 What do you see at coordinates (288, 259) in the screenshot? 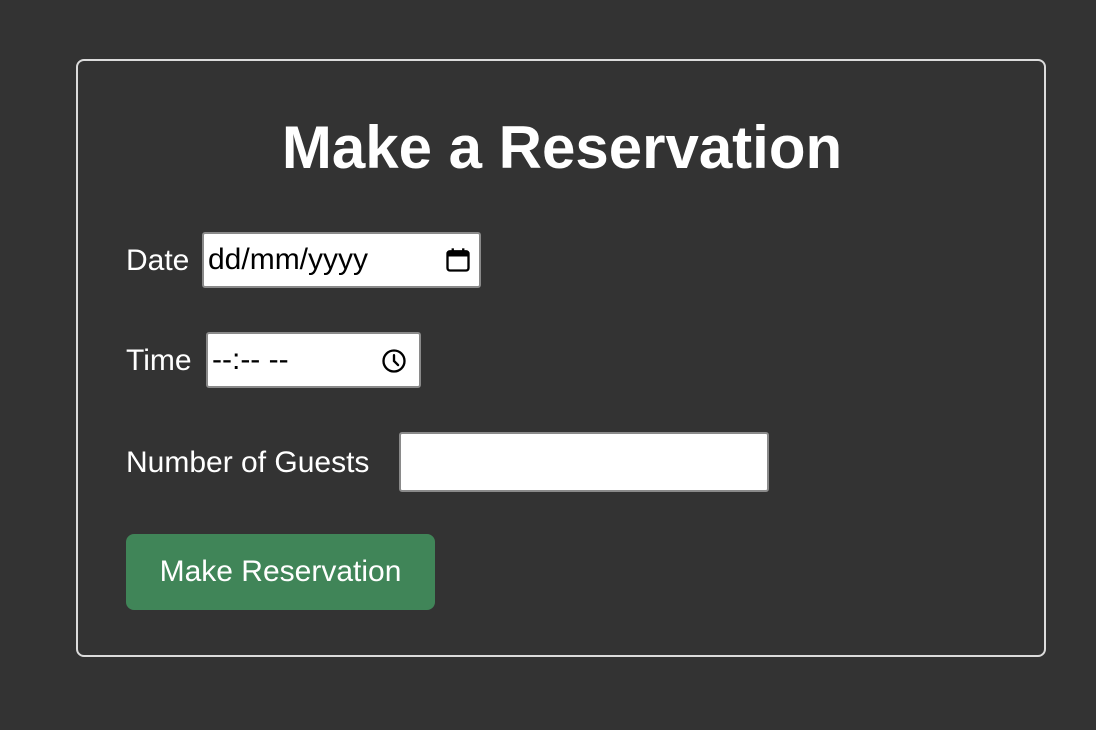
I see `date-placeholder: dd/mm/yyyy` at bounding box center [288, 259].